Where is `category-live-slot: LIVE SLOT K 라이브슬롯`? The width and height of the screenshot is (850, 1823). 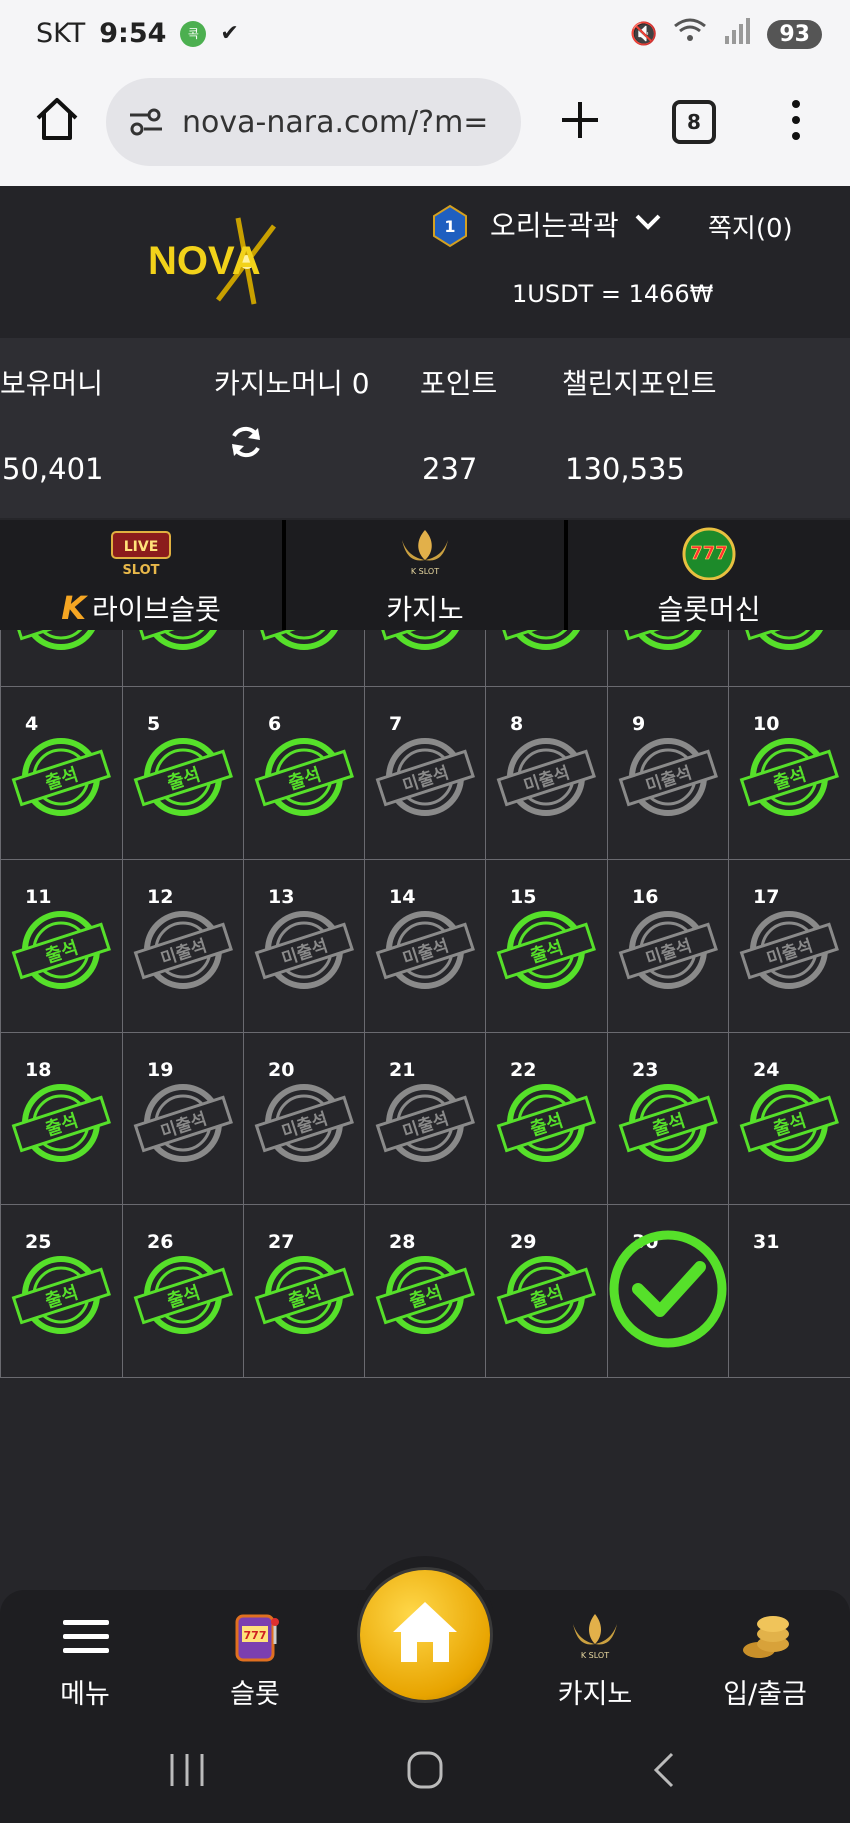 category-live-slot: LIVE SLOT K 라이브슬롯 is located at coordinates (141, 575).